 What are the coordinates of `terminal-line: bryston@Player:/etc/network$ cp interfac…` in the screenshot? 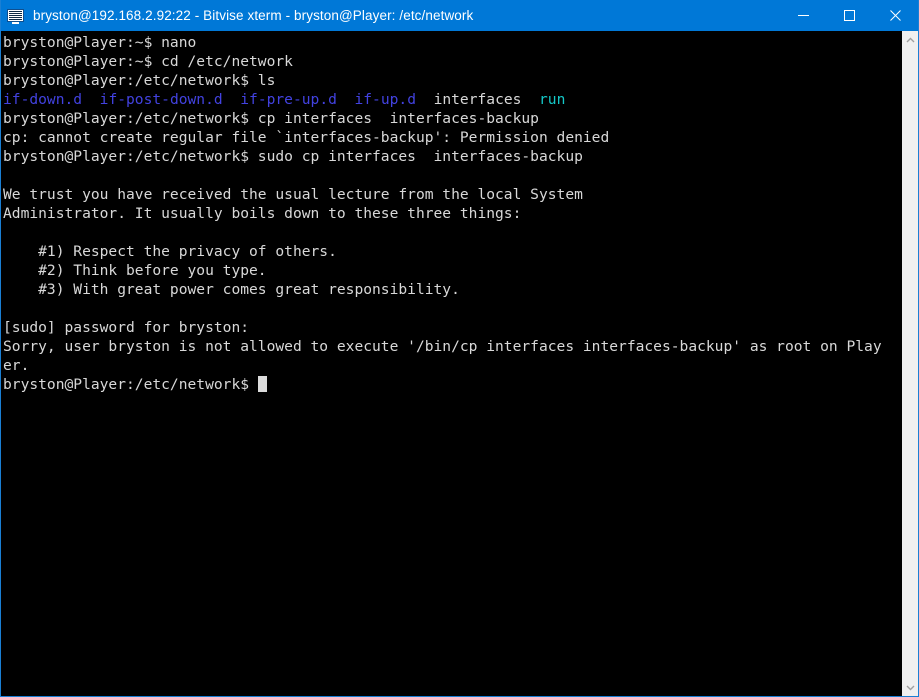 It's located at (452, 118).